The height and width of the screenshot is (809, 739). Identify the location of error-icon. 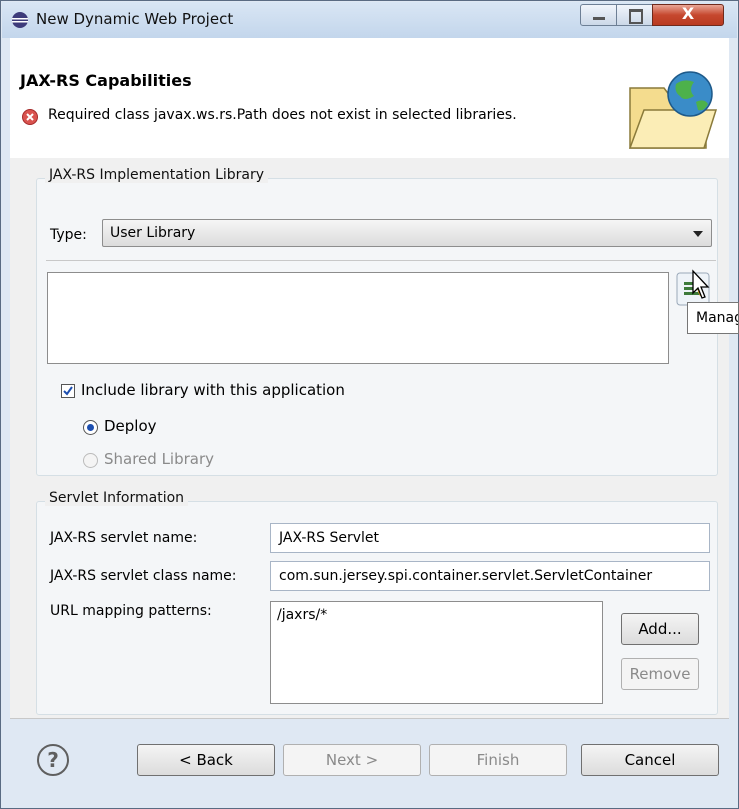
(30, 117).